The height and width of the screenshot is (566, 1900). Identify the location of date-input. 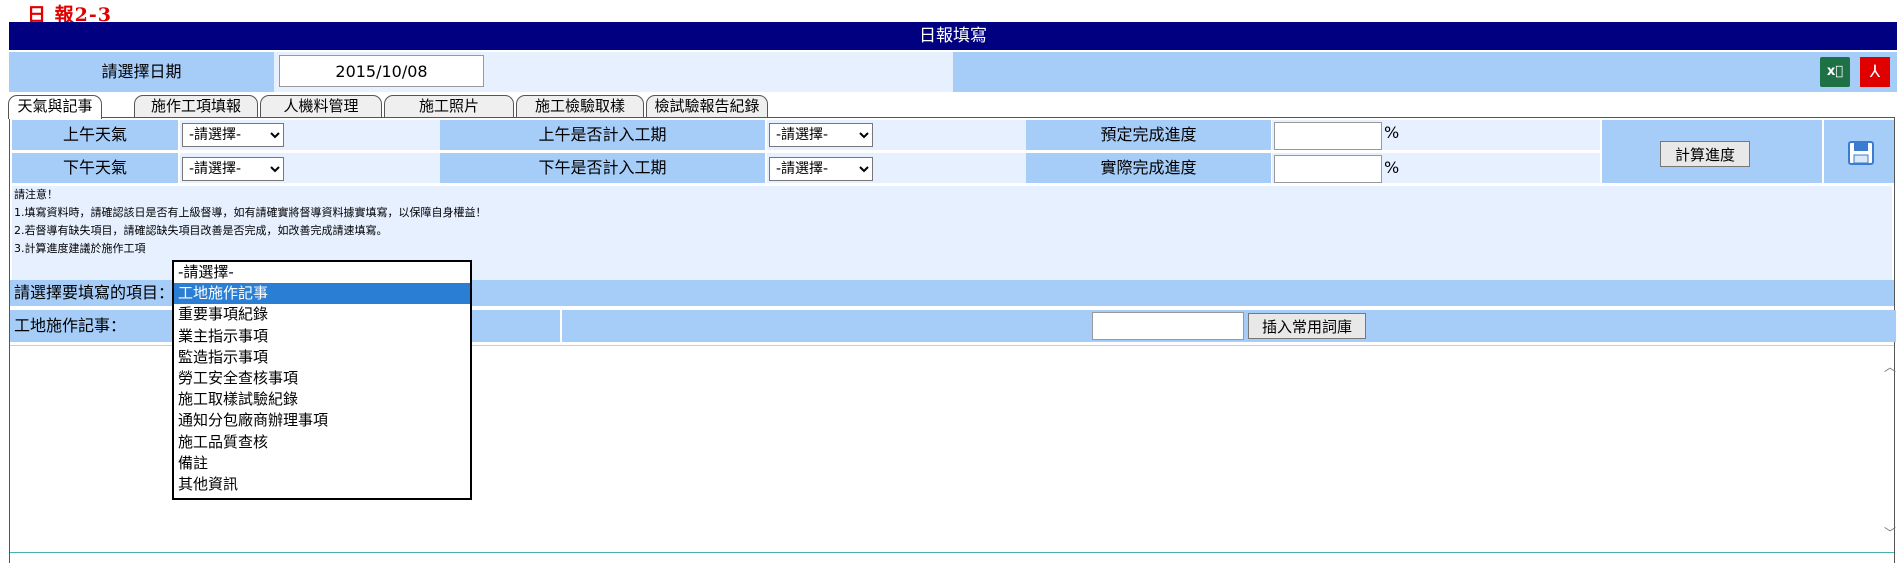
(381, 71).